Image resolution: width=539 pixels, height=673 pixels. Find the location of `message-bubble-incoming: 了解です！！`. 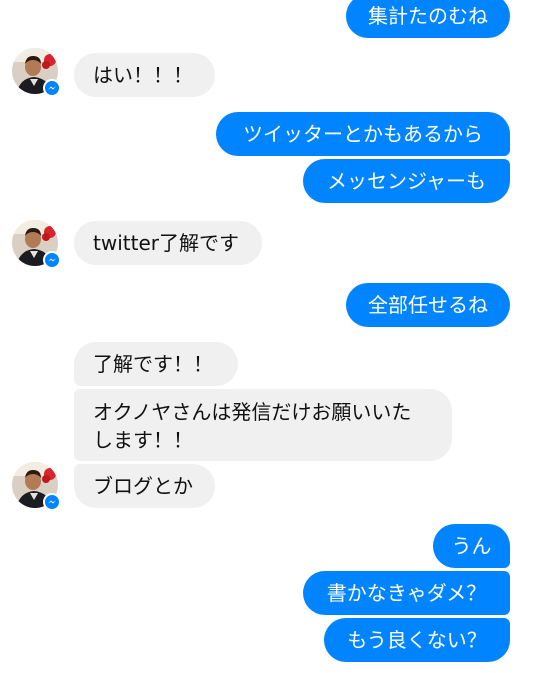

message-bubble-incoming: 了解です！！ is located at coordinates (156, 364).